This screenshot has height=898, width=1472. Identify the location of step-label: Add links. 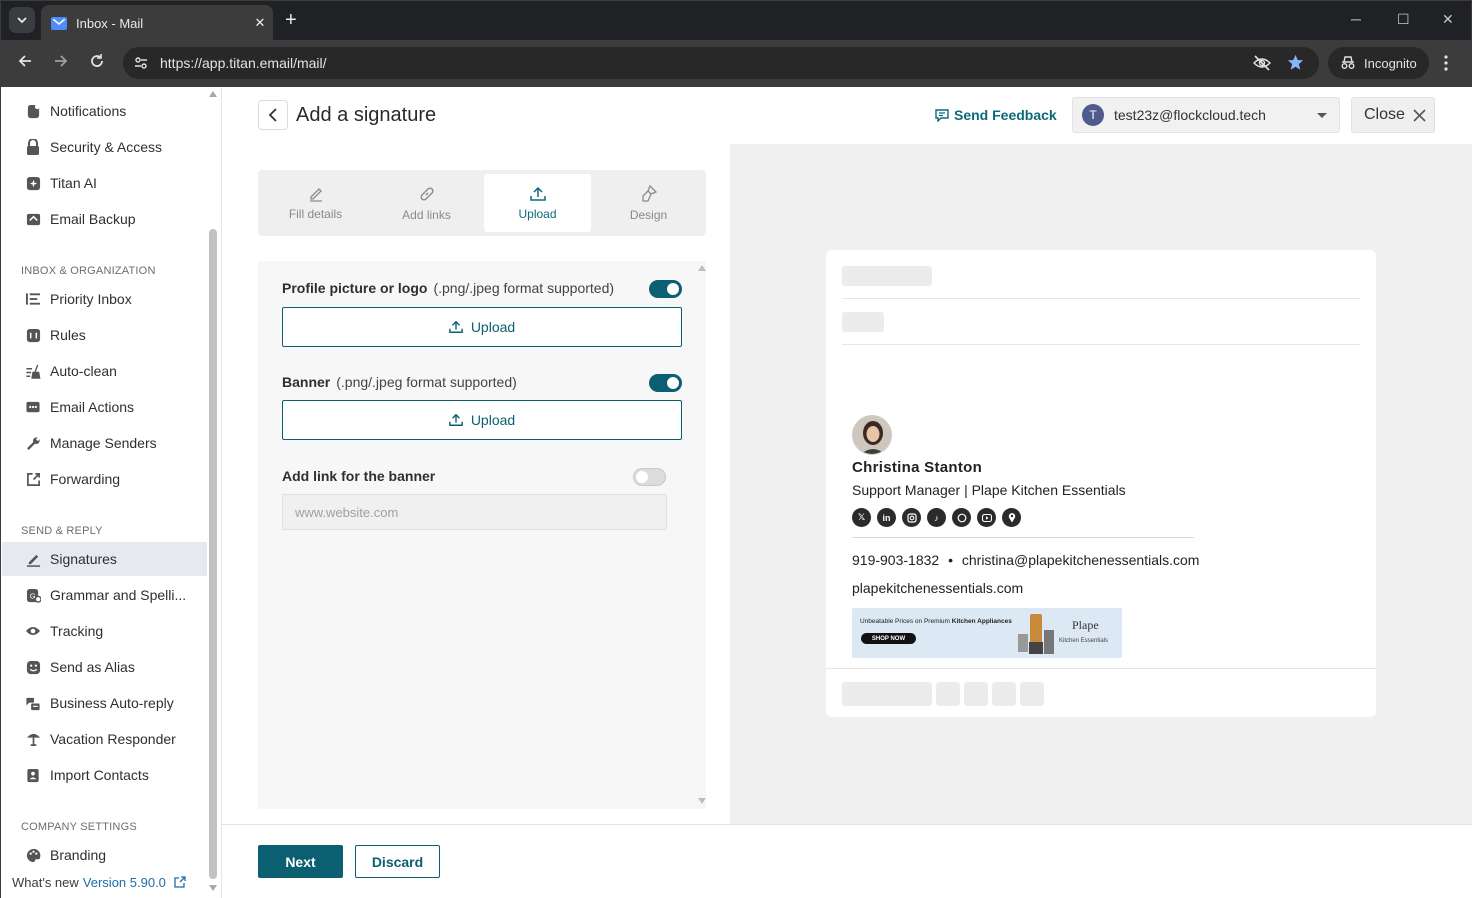
(426, 214).